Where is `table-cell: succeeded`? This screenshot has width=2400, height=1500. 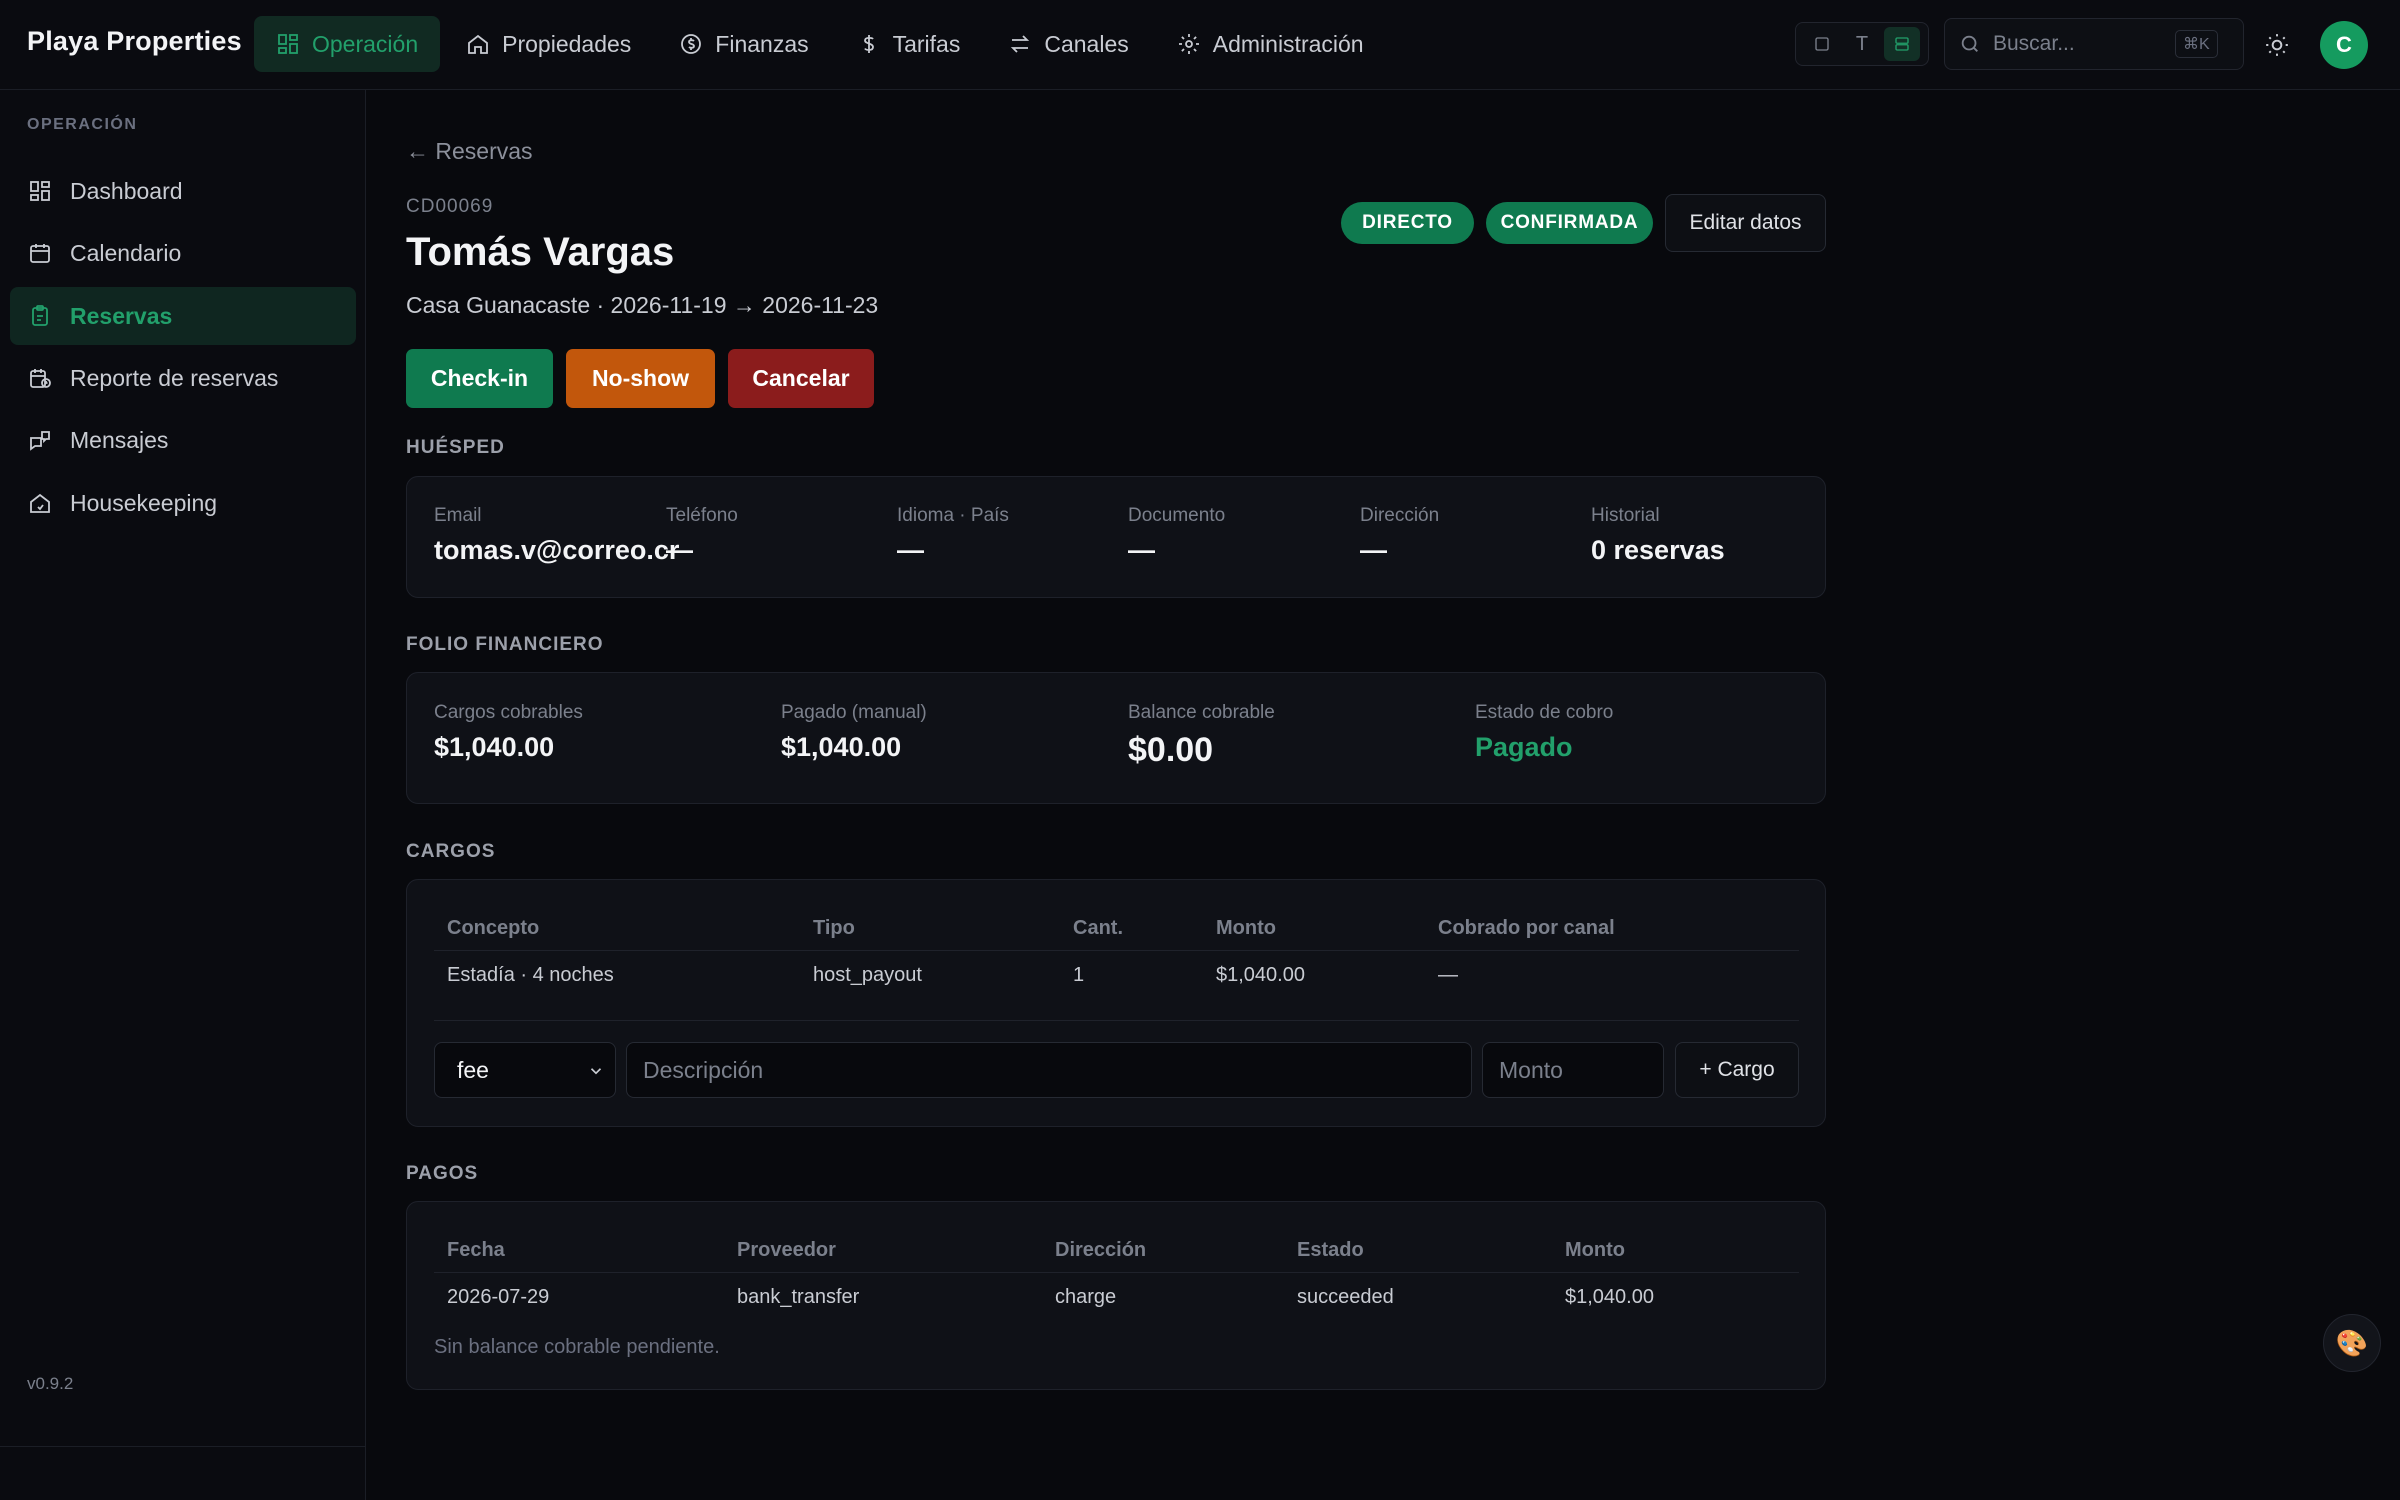 table-cell: succeeded is located at coordinates (1345, 1297).